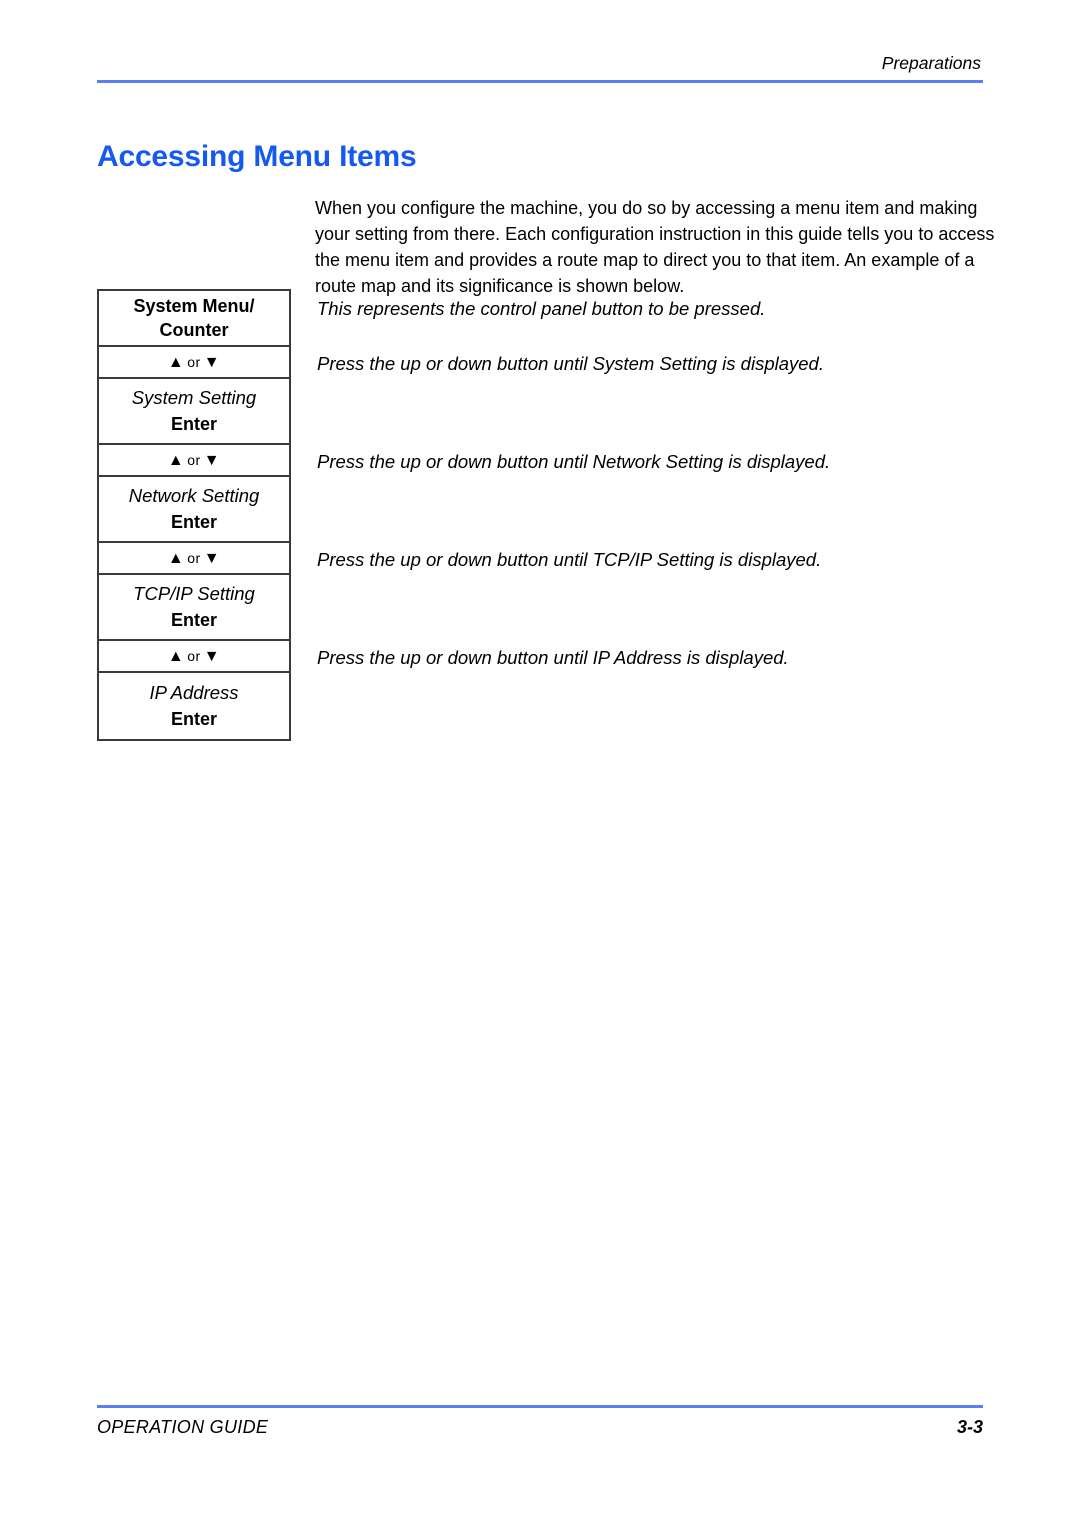 Image resolution: width=1080 pixels, height=1528 pixels. What do you see at coordinates (194, 330) in the screenshot?
I see `button-label-line-2: Counter` at bounding box center [194, 330].